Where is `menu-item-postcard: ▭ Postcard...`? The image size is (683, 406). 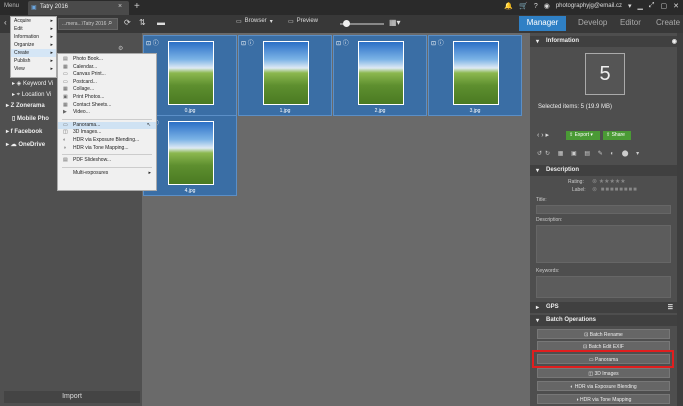 menu-item-postcard: ▭ Postcard... is located at coordinates (107, 83).